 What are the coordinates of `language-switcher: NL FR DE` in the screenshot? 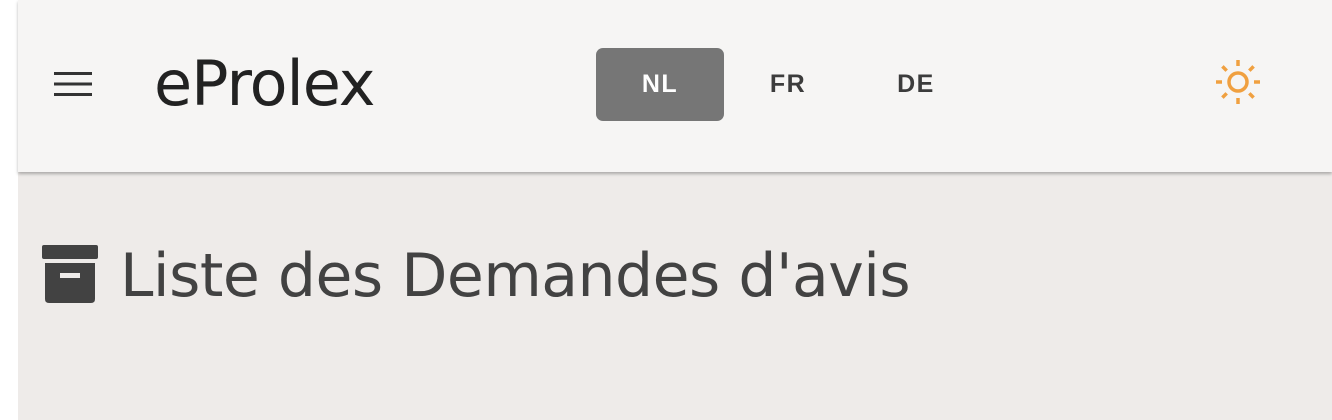 It's located at (788, 84).